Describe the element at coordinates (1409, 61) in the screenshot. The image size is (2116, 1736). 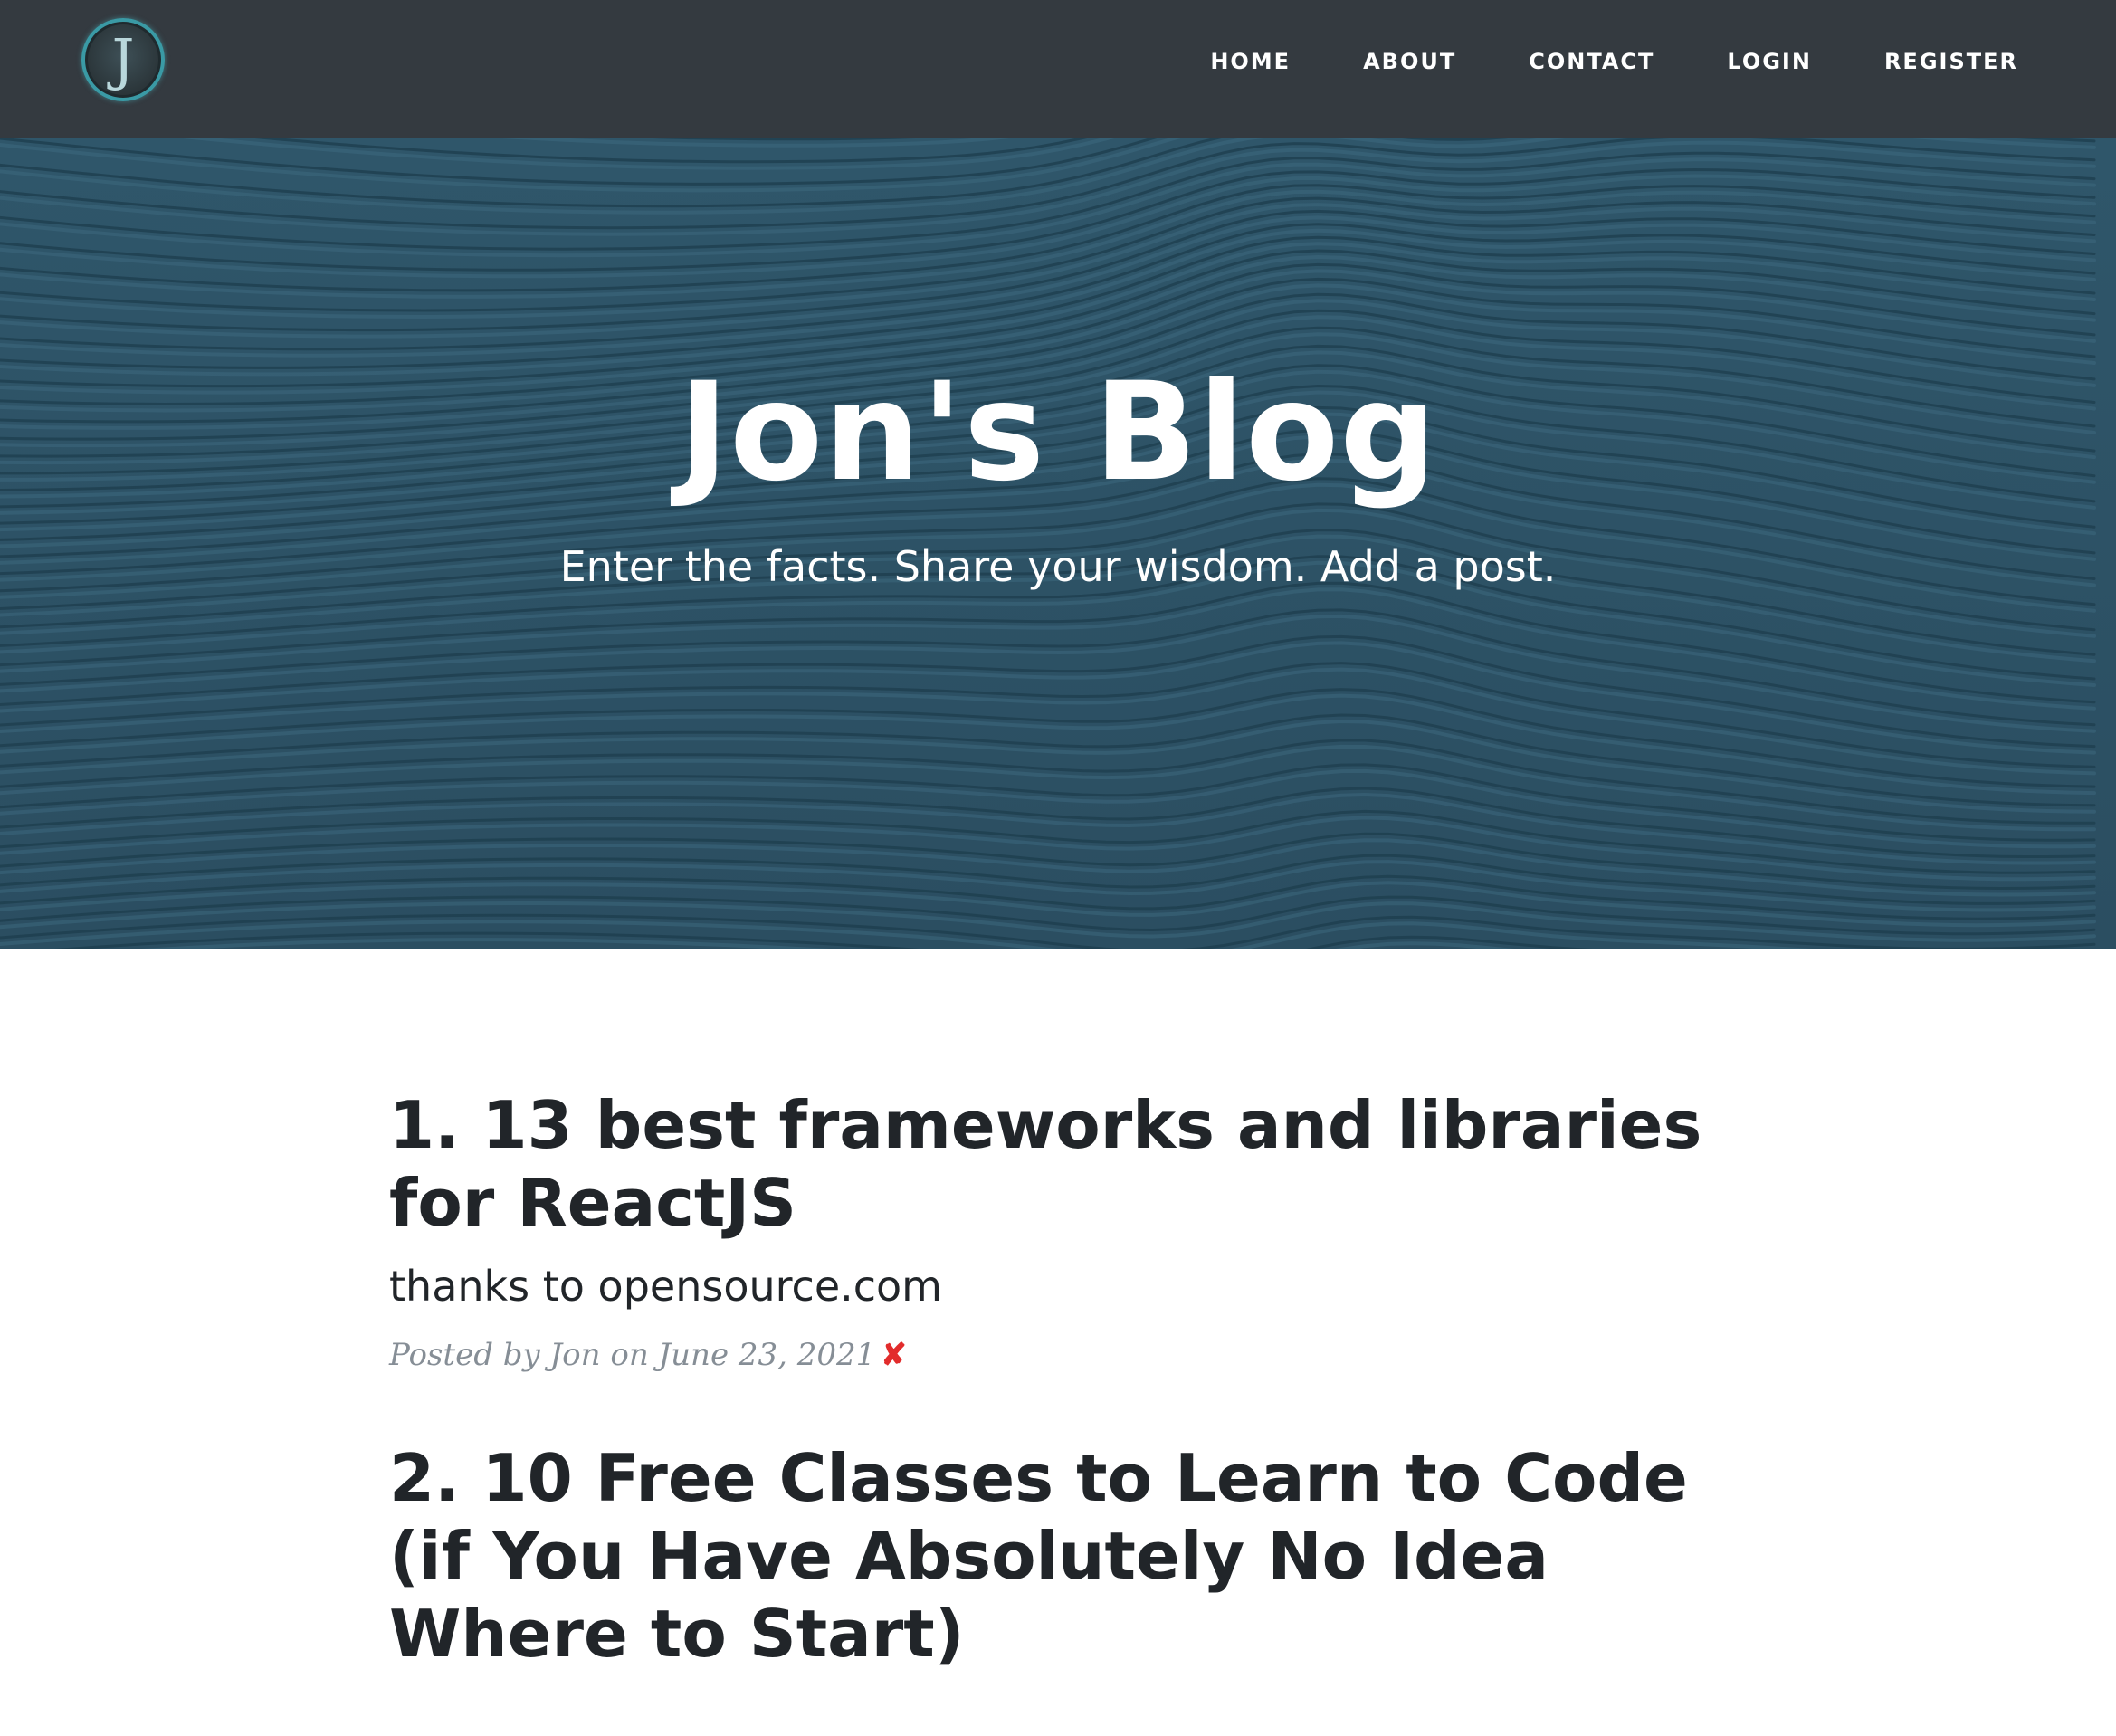
I see `nav-link-about: ABOUT` at that location.